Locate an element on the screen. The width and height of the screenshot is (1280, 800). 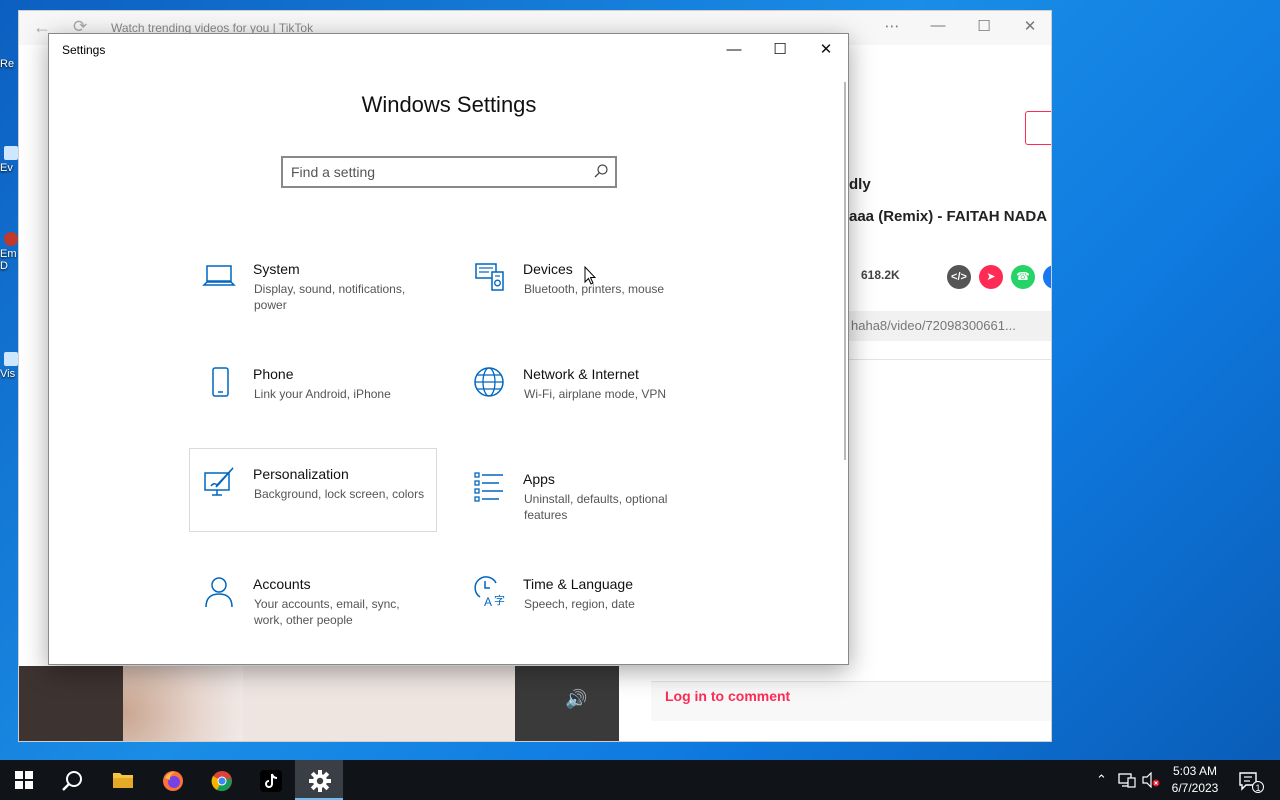
taskbar-tiktok is located at coordinates (270, 780).